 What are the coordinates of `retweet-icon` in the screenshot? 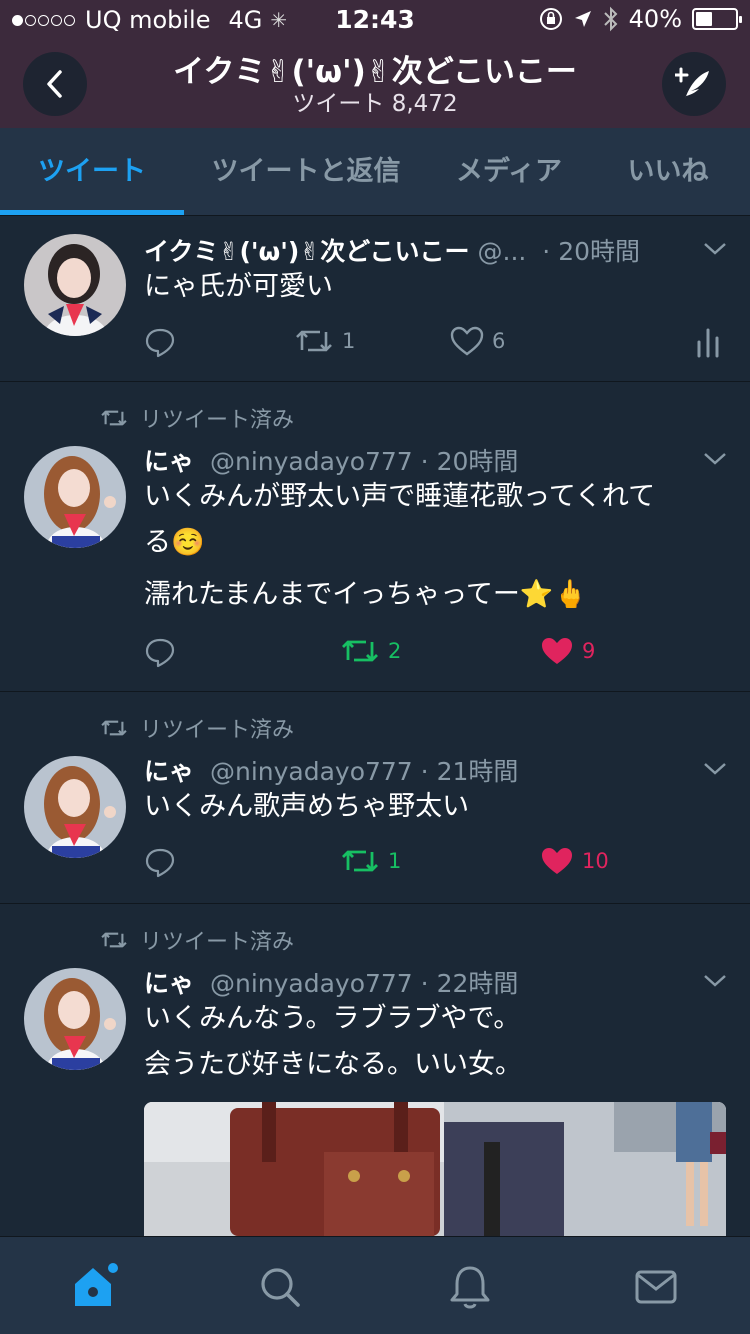 It's located at (360, 861).